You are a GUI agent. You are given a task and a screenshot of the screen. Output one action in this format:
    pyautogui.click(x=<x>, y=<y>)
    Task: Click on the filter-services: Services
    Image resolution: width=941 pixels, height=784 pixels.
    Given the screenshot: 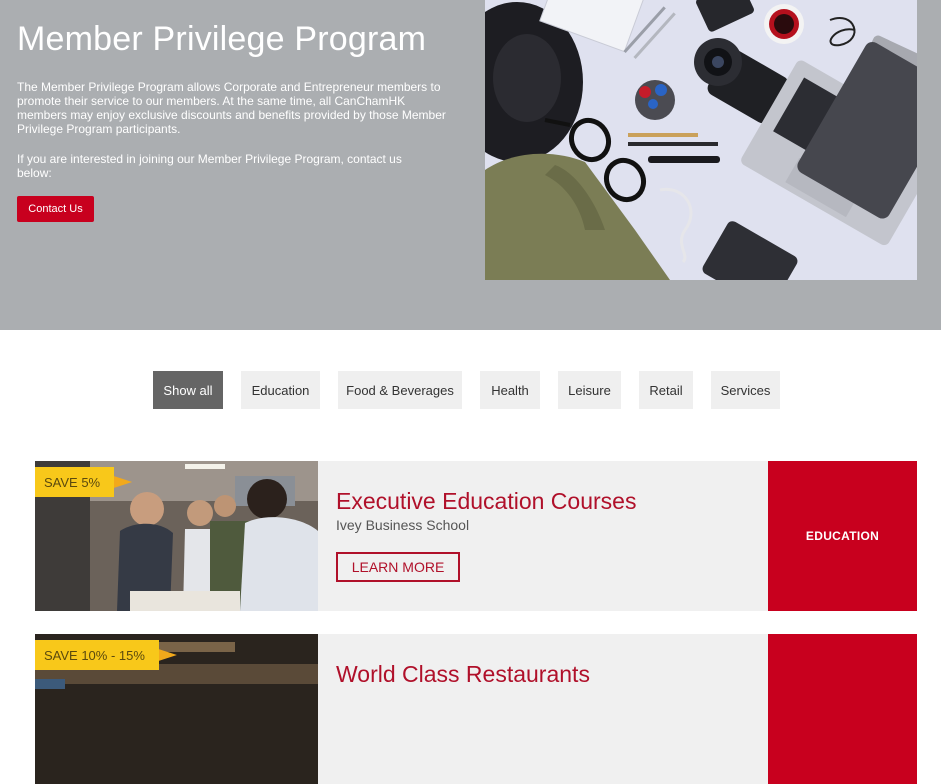 What is the action you would take?
    pyautogui.click(x=745, y=390)
    